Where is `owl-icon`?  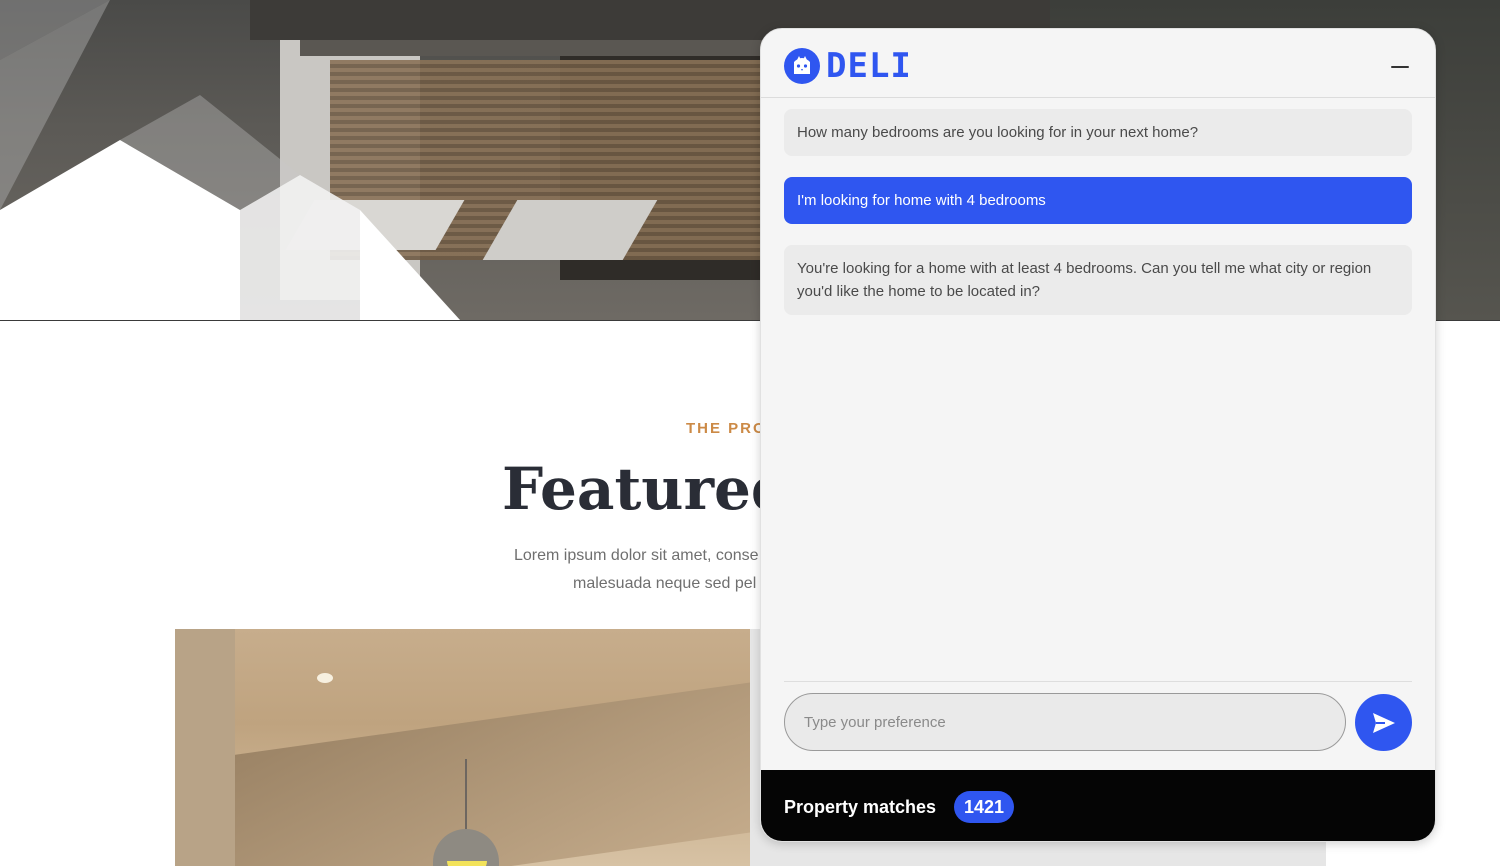
owl-icon is located at coordinates (802, 66).